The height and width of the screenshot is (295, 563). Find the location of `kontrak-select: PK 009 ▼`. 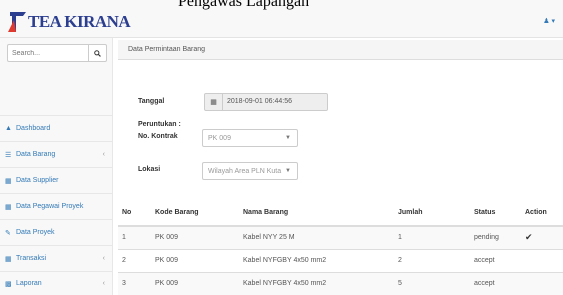

kontrak-select: PK 009 ▼ is located at coordinates (250, 138).